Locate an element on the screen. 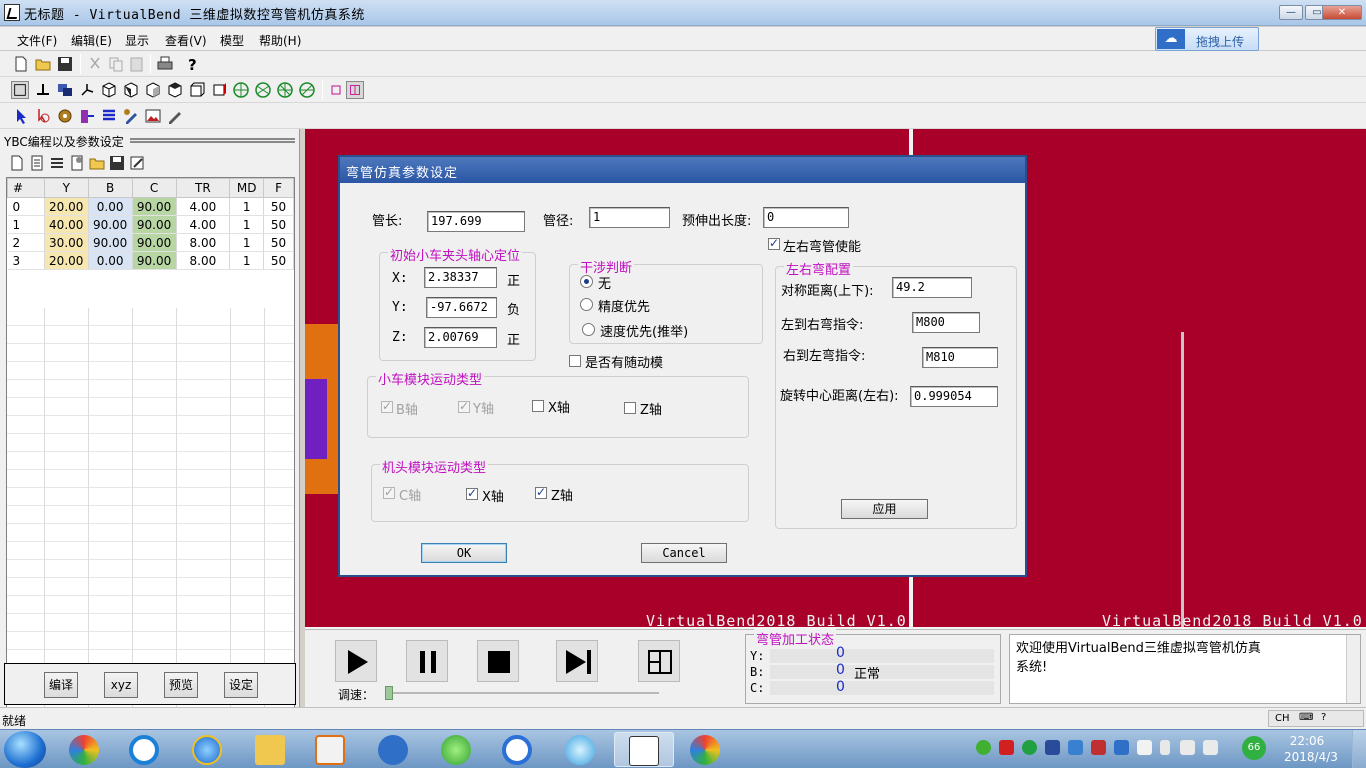  view-axis-icon is located at coordinates (87, 90).